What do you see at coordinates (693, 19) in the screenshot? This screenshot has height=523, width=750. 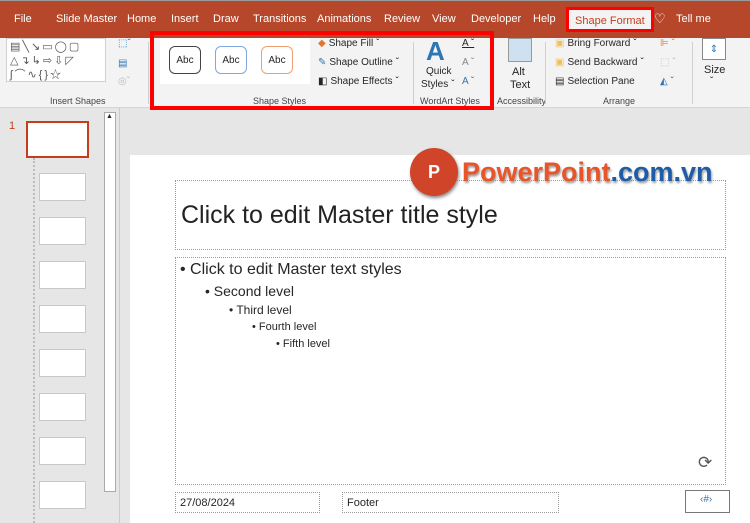 I see `tell-me-search: Tell me` at bounding box center [693, 19].